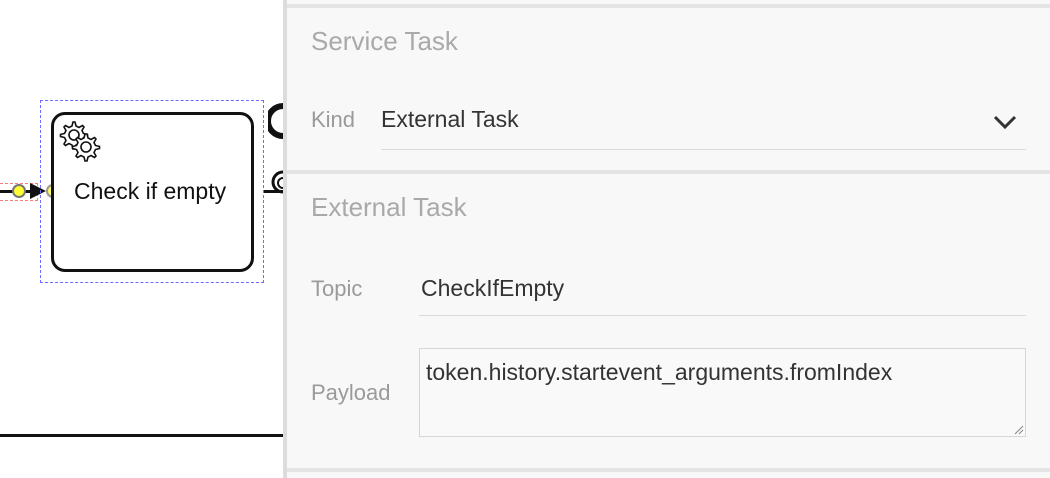 The image size is (1050, 478). What do you see at coordinates (722, 290) in the screenshot?
I see `topic-input: CheckIfEmpty` at bounding box center [722, 290].